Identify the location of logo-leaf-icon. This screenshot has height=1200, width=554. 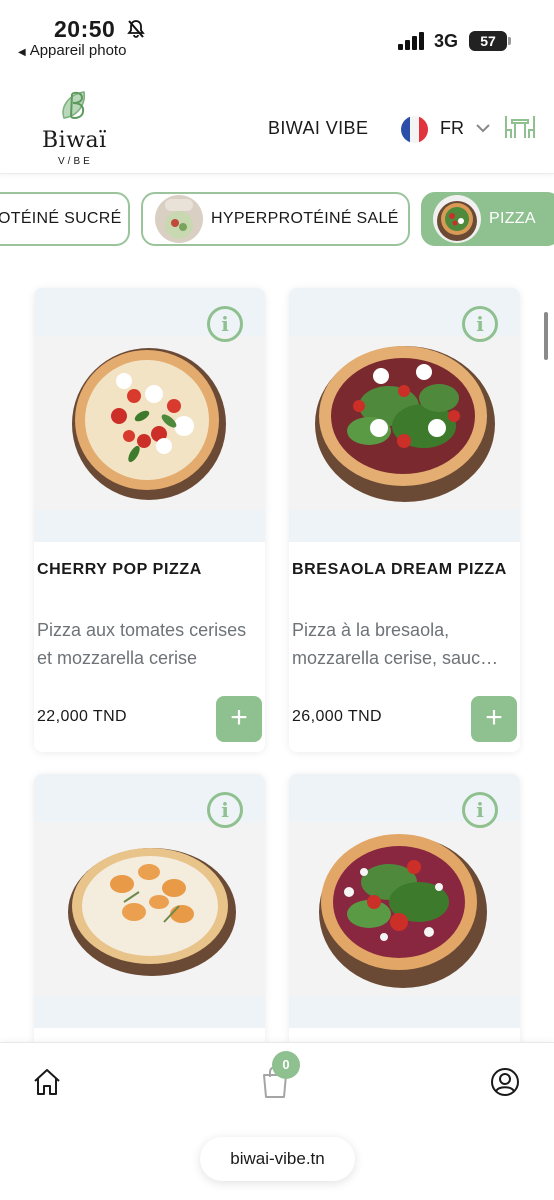
(74, 105).